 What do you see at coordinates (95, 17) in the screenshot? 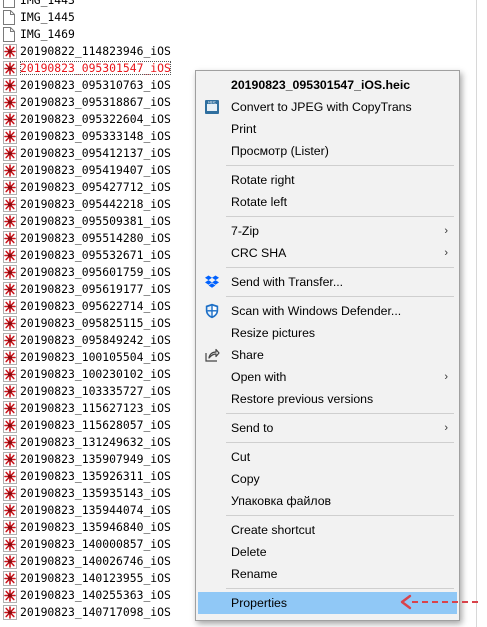
I see `file-row: IMG_1445` at bounding box center [95, 17].